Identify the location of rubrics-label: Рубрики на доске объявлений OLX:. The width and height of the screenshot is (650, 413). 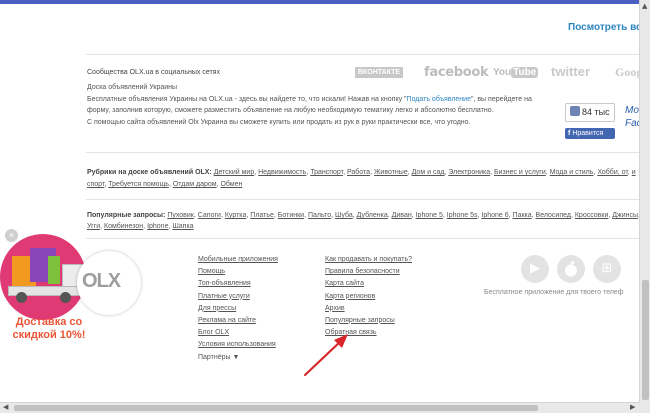
(149, 172).